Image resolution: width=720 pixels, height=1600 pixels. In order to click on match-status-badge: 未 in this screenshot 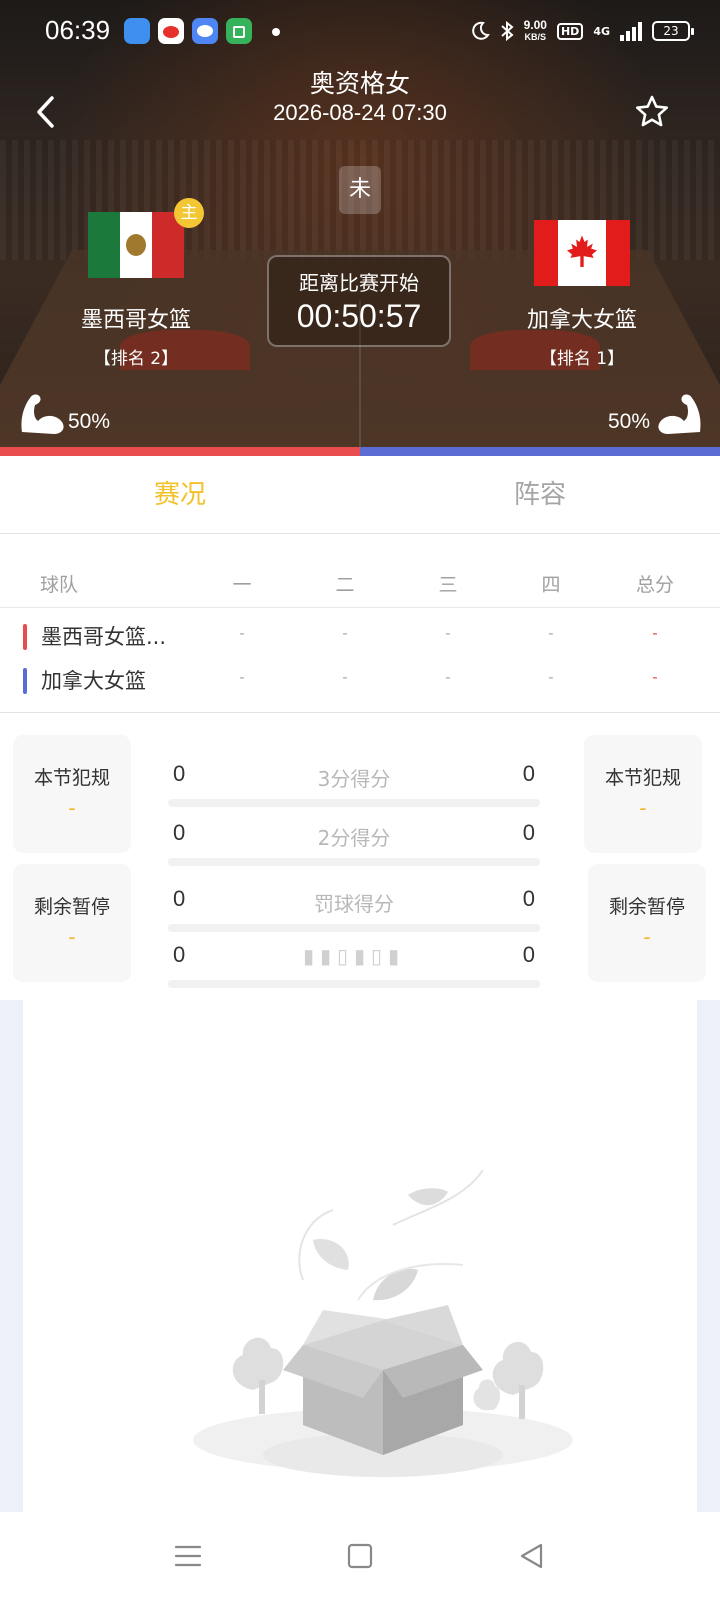, I will do `click(360, 190)`.